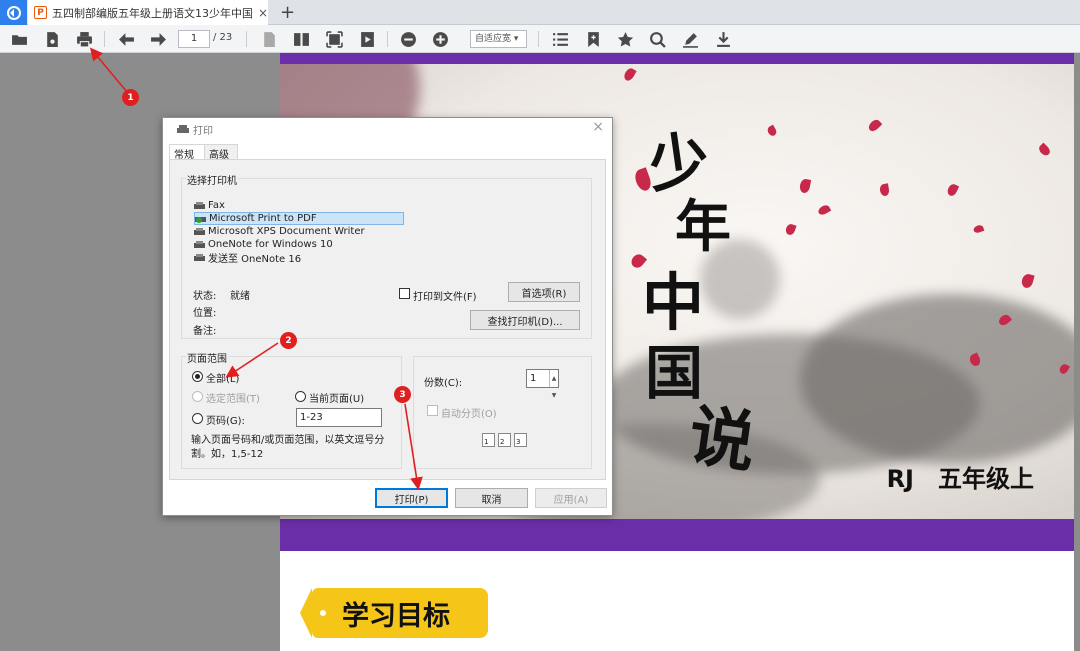  What do you see at coordinates (677, 58) in the screenshot?
I see `page-top-band` at bounding box center [677, 58].